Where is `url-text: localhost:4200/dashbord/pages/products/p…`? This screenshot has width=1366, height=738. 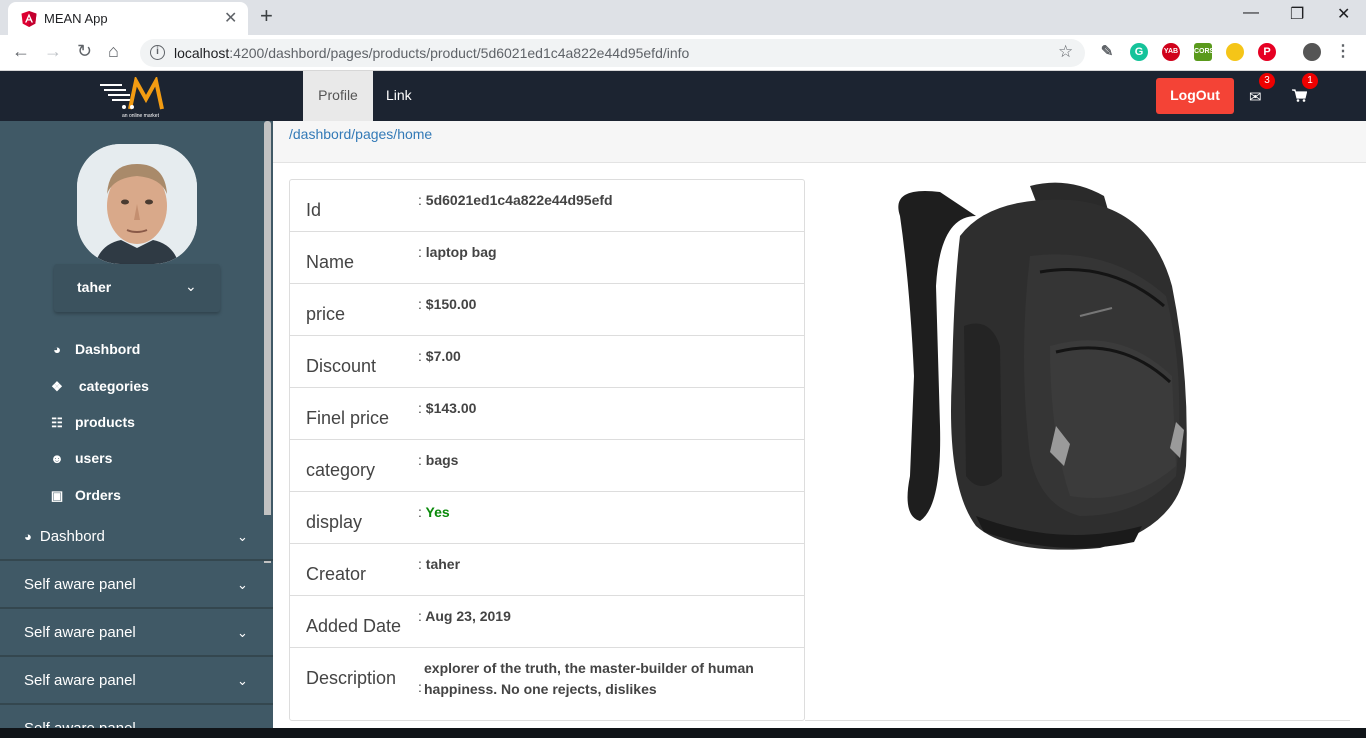
url-text: localhost:4200/dashbord/pages/products/p… is located at coordinates (431, 53).